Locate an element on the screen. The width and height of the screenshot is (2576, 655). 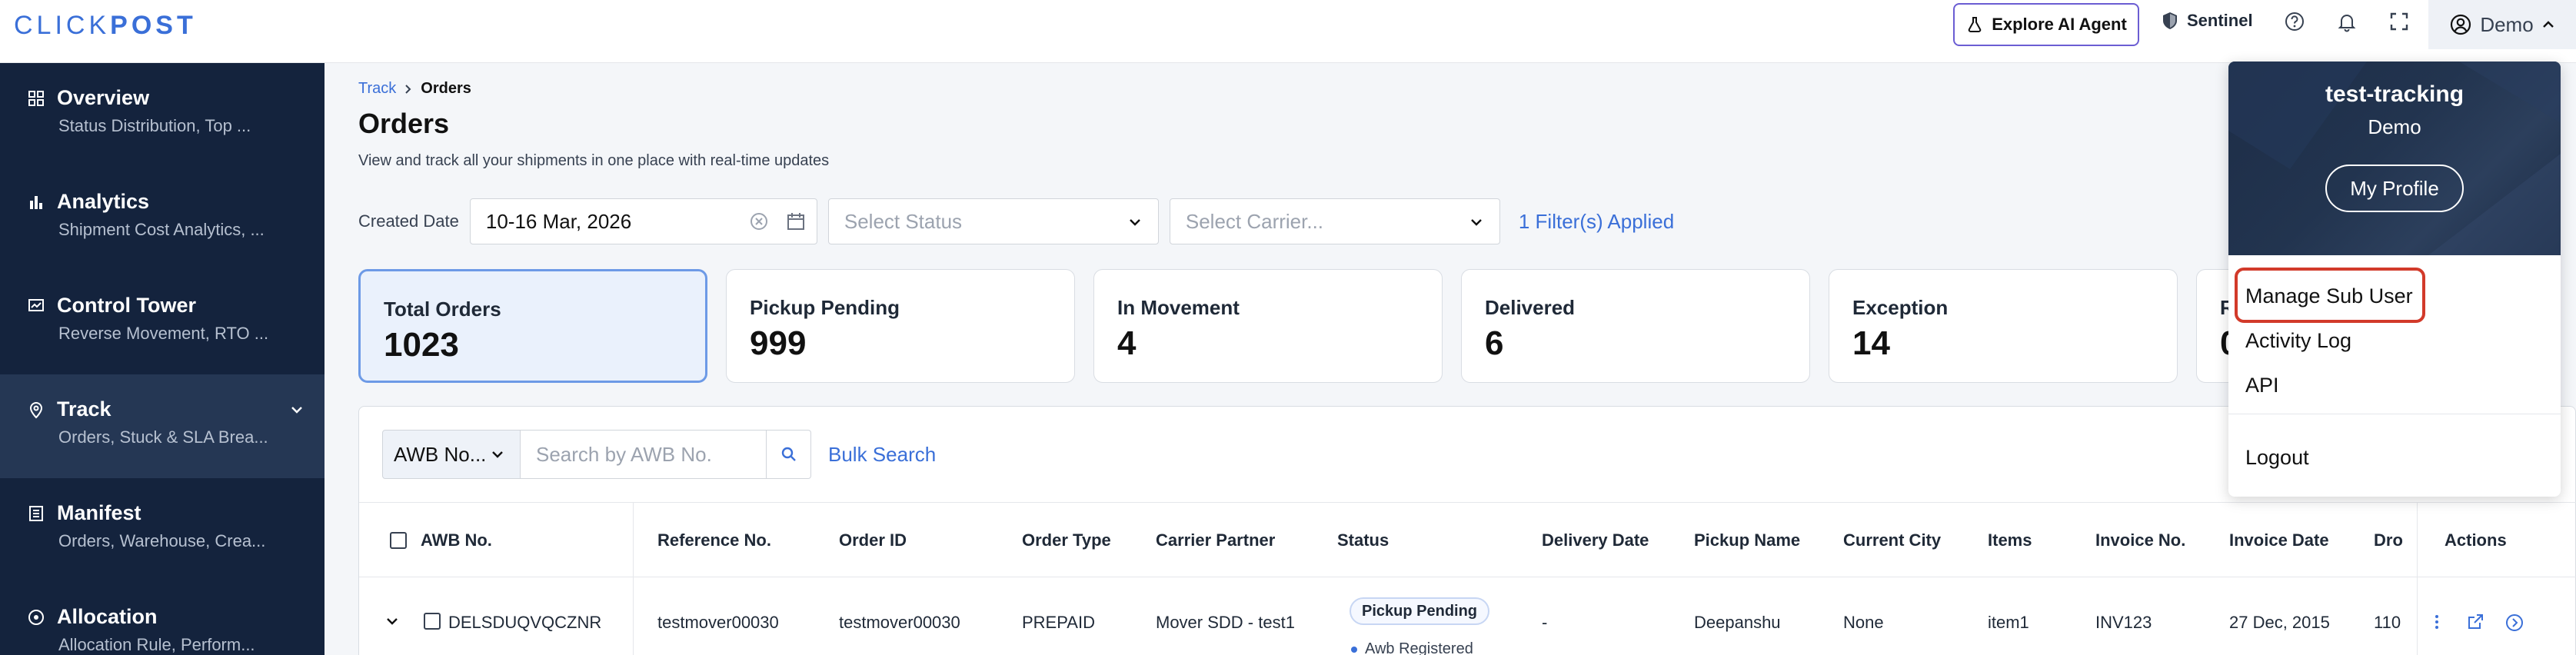
sidebar-item-title: Overview is located at coordinates (104, 98).